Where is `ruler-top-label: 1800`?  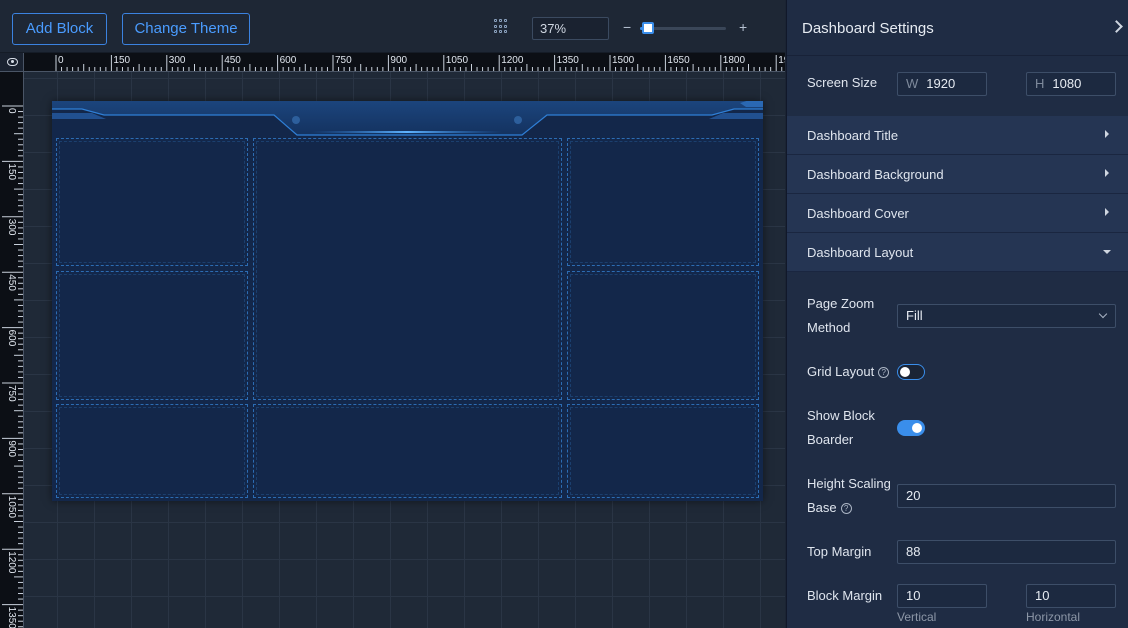 ruler-top-label: 1800 is located at coordinates (734, 60).